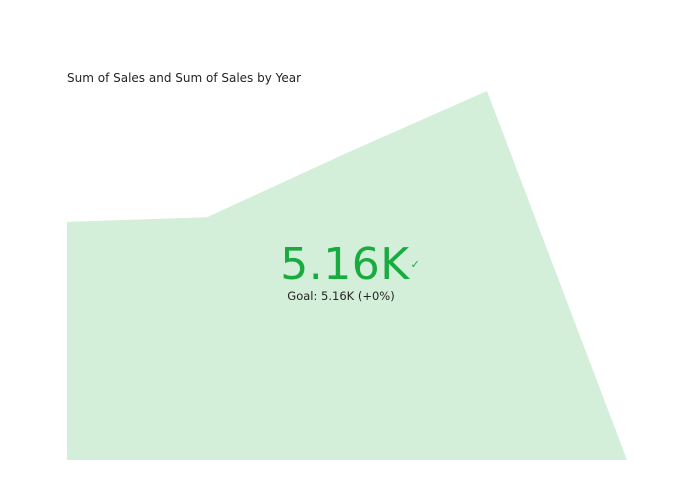 This screenshot has width=682, height=496. Describe the element at coordinates (415, 264) in the screenshot. I see `checkmark-icon: ✓` at that location.